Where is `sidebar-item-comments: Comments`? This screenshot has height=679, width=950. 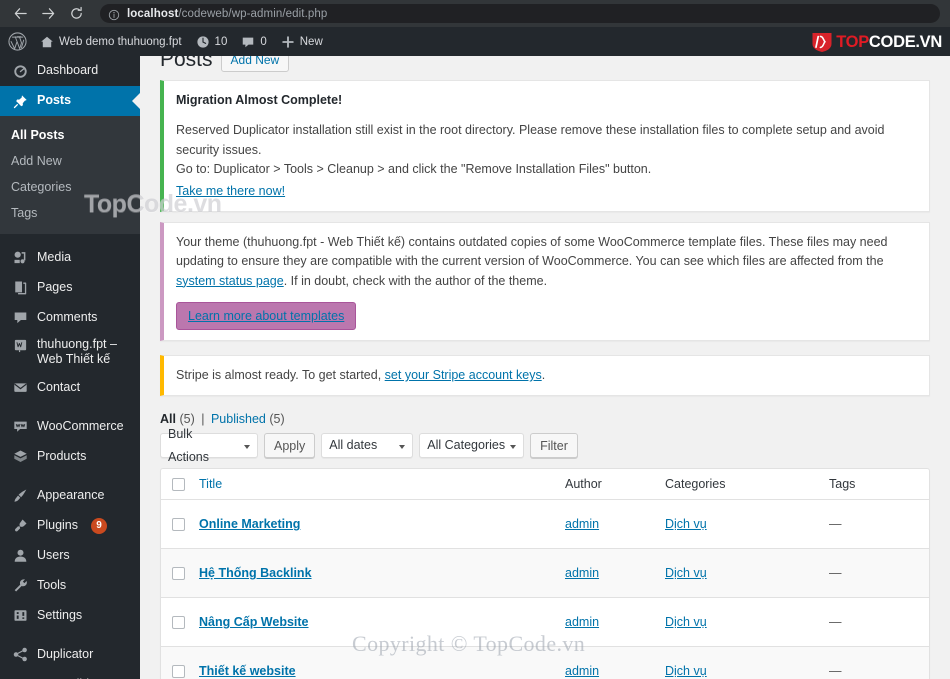
sidebar-item-comments: Comments is located at coordinates (70, 318).